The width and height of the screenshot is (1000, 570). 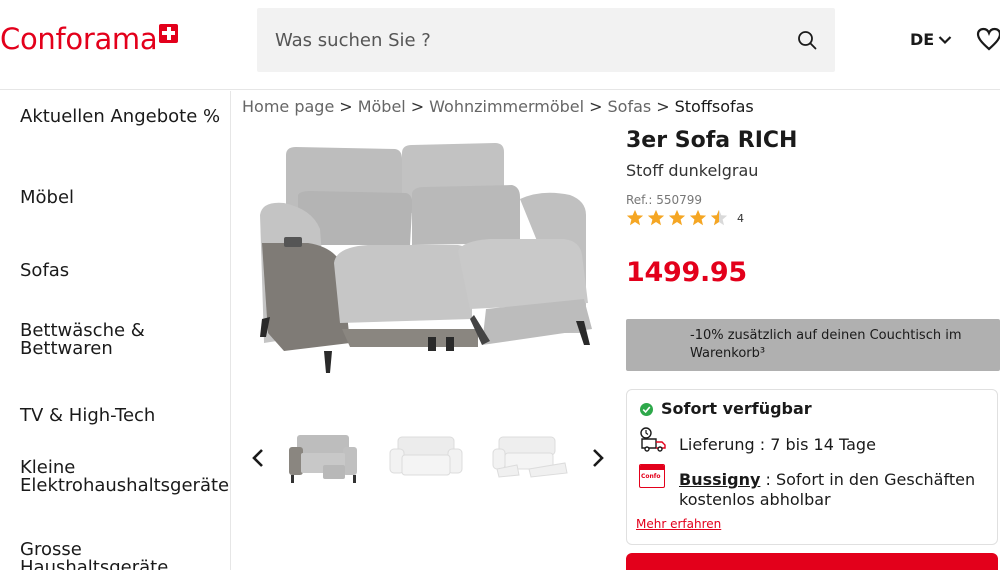 What do you see at coordinates (125, 271) in the screenshot?
I see `sidebar-item-sofas: Sofas` at bounding box center [125, 271].